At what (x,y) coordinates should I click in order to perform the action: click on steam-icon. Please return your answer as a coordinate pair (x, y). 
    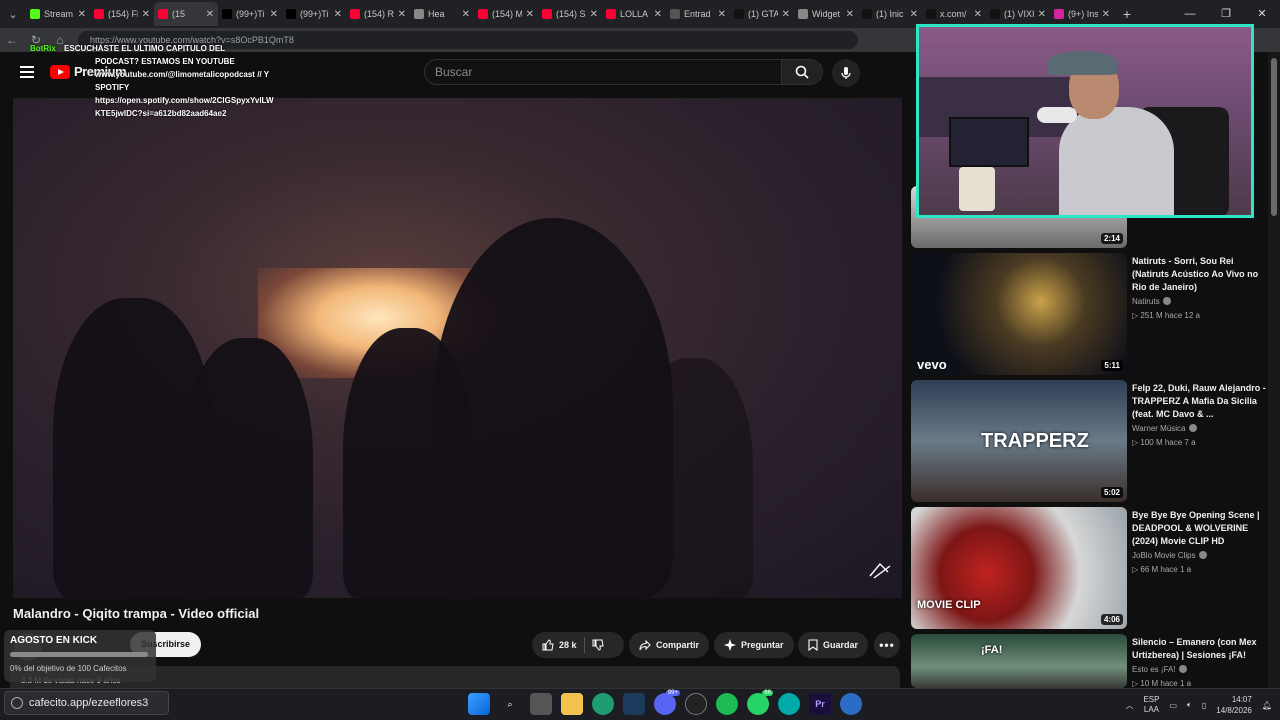
    Looking at the image, I should click on (634, 704).